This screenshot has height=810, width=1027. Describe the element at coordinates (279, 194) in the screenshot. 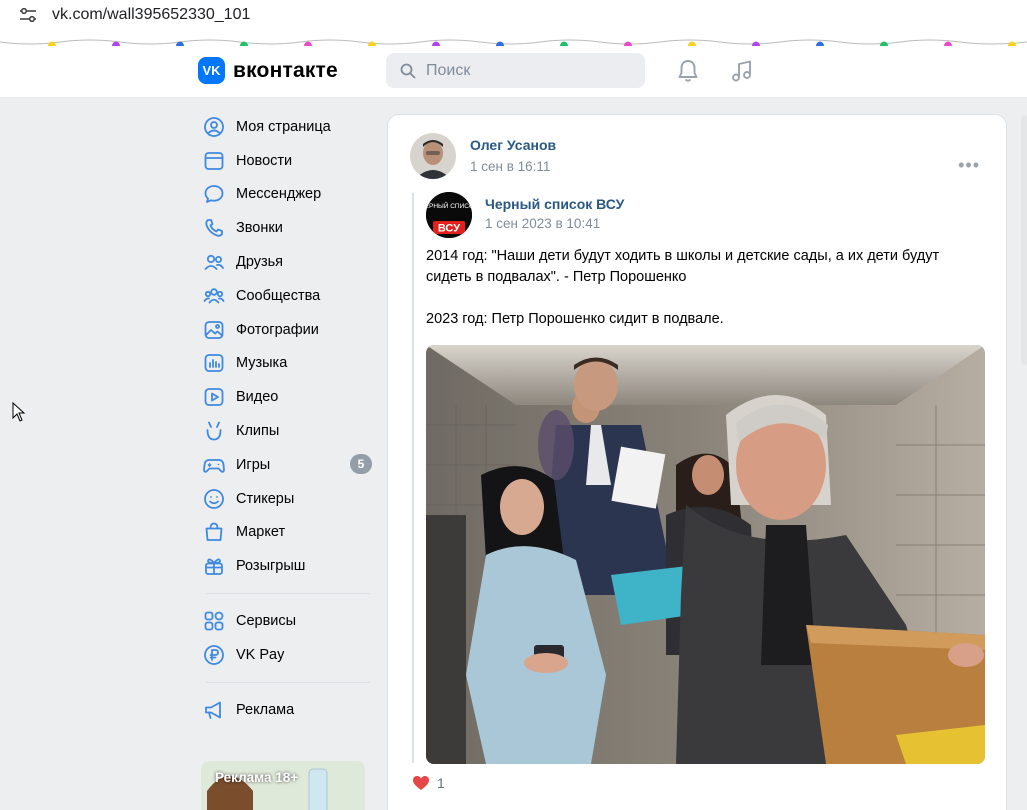

I see `sidebar-item-label: Мессенджер` at that location.